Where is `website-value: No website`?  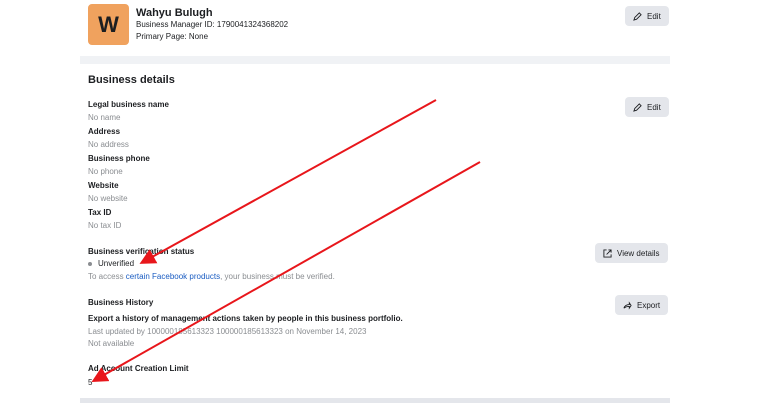
website-value: No website is located at coordinates (108, 198).